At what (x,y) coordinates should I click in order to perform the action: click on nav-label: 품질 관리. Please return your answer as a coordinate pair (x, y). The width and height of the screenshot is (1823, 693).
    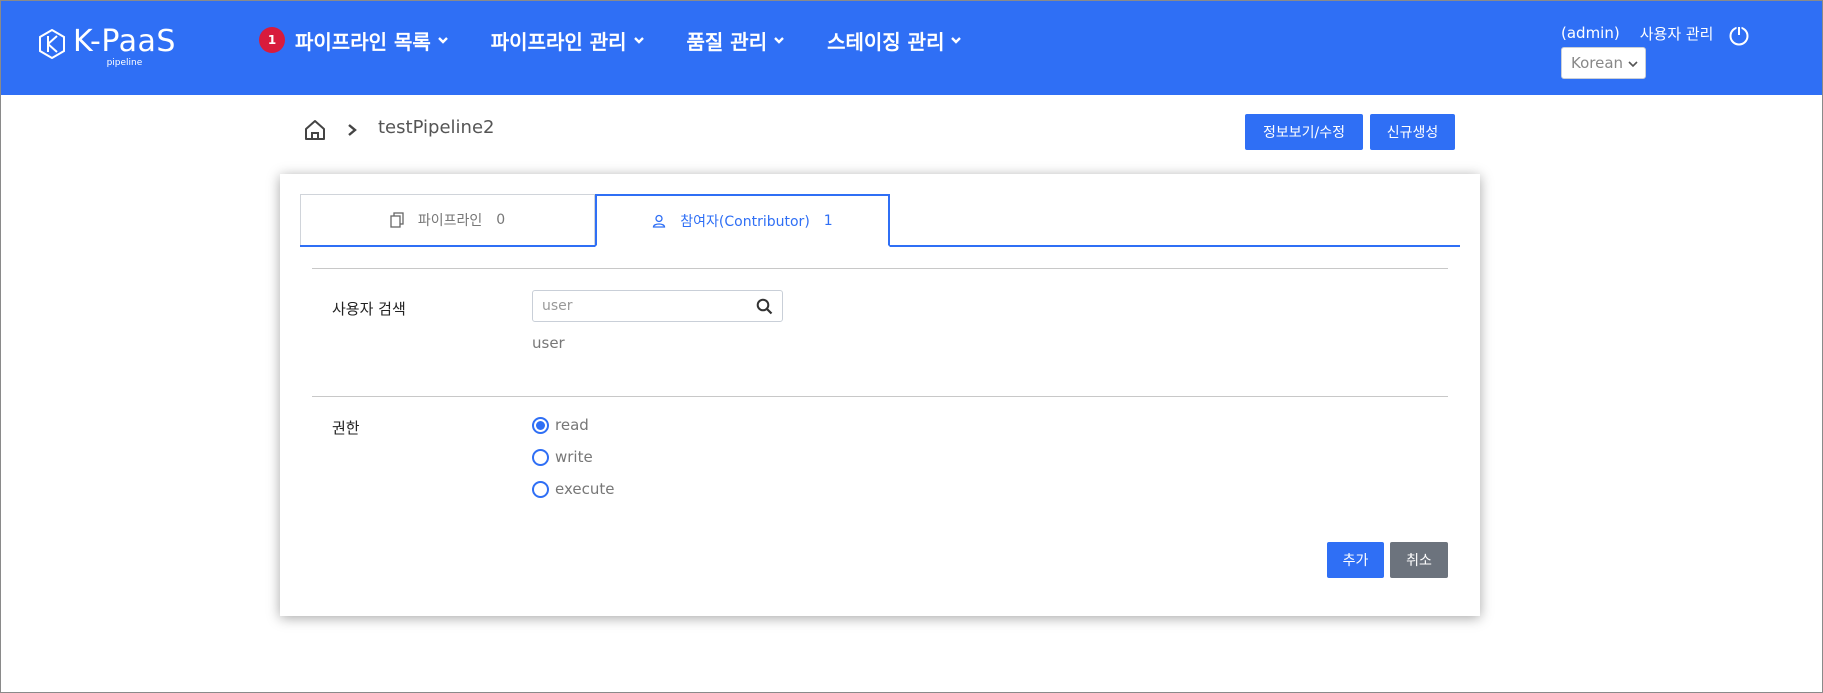
    Looking at the image, I should click on (727, 41).